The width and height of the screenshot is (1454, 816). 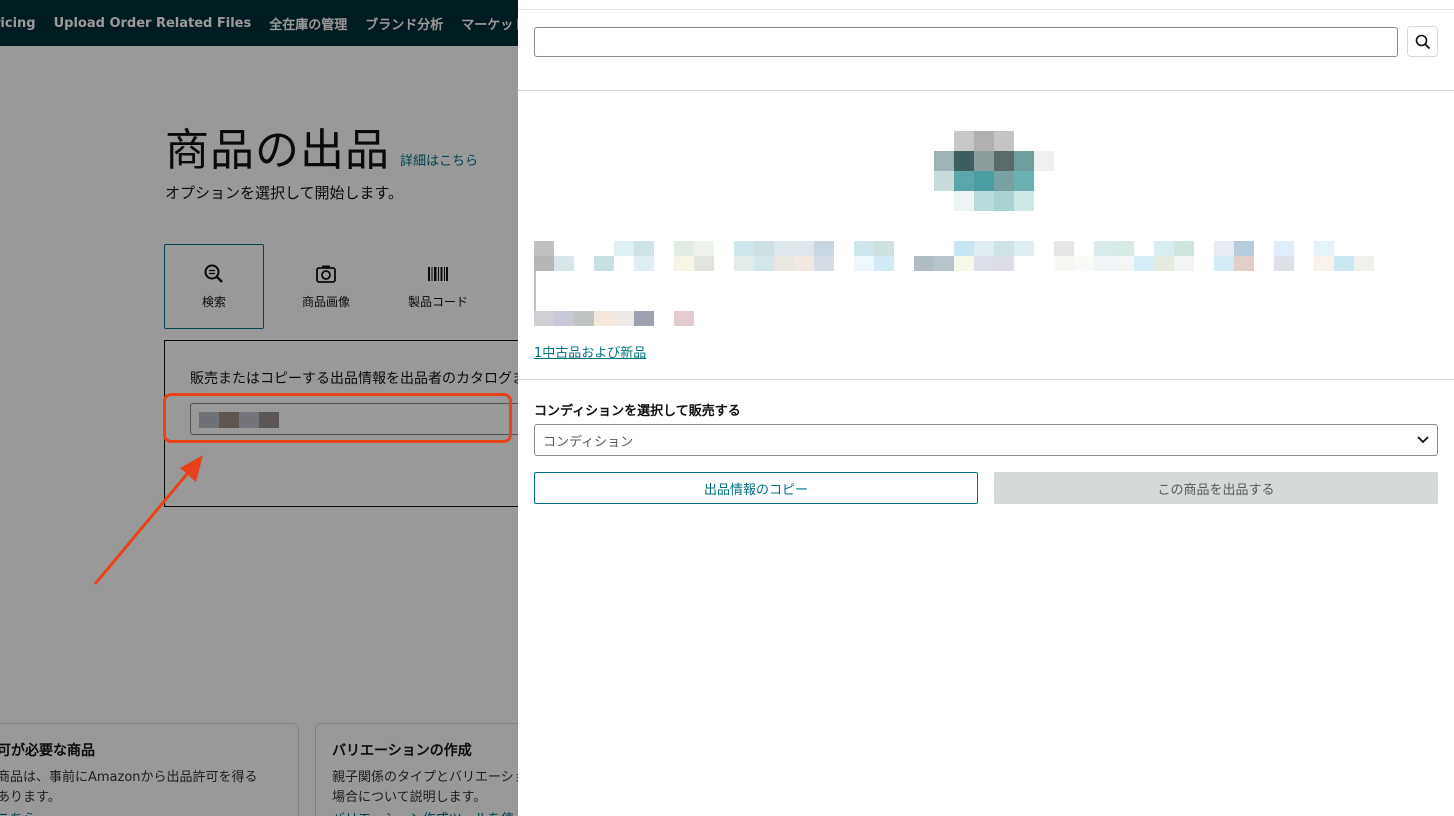 I want to click on search-icon, so click(x=1422, y=41).